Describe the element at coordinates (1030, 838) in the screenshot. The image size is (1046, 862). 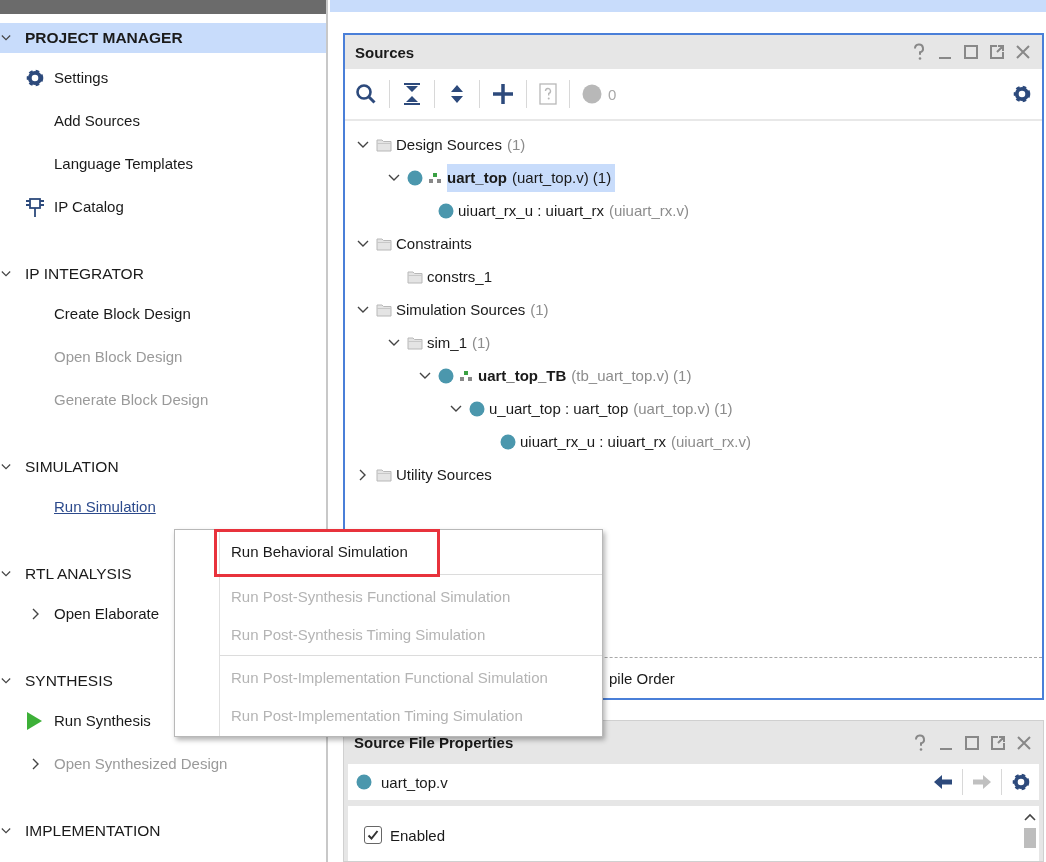
I see `scrollbar-thumb` at that location.